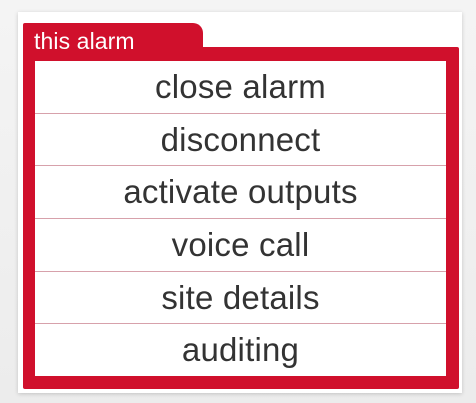 Image resolution: width=476 pixels, height=403 pixels. What do you see at coordinates (240, 350) in the screenshot?
I see `auditing-menu-item: auditing` at bounding box center [240, 350].